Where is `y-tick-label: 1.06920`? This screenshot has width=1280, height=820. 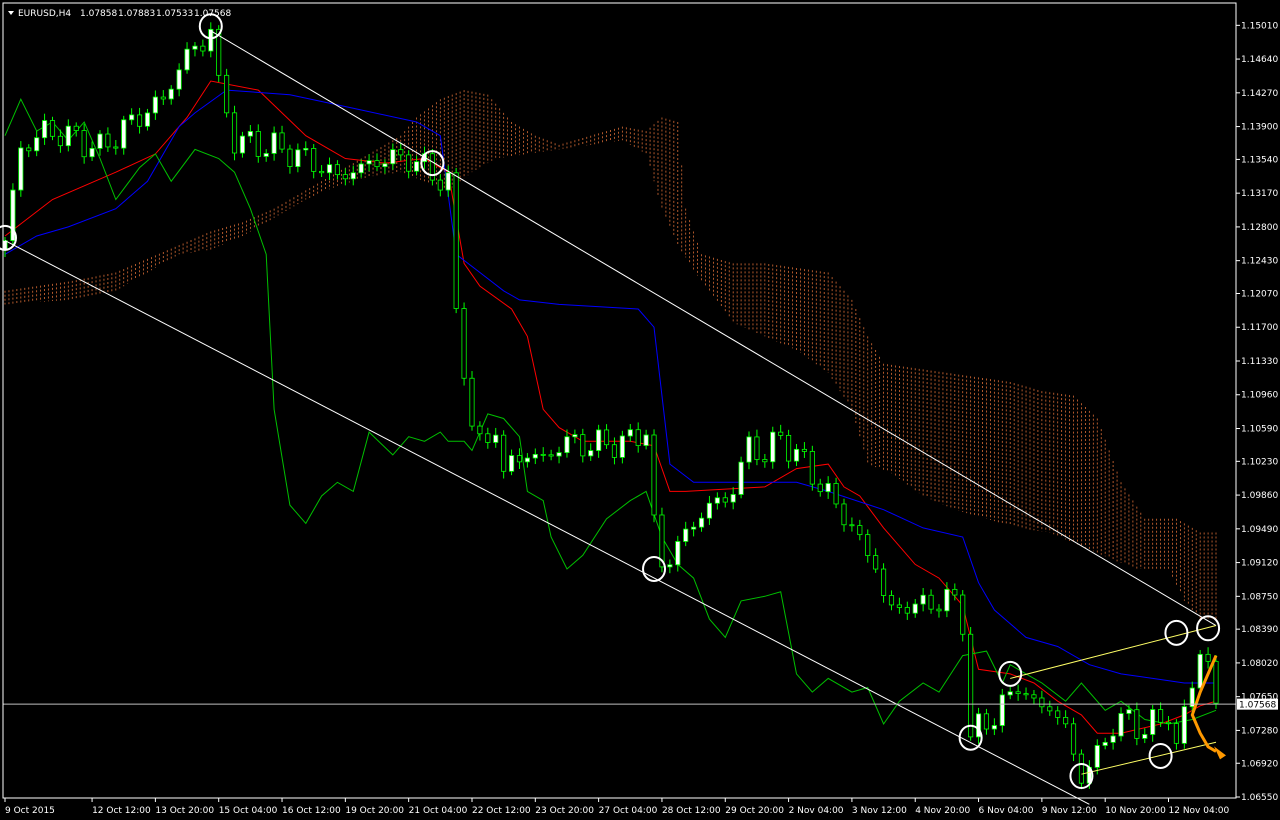
y-tick-label: 1.06920 is located at coordinates (1259, 764).